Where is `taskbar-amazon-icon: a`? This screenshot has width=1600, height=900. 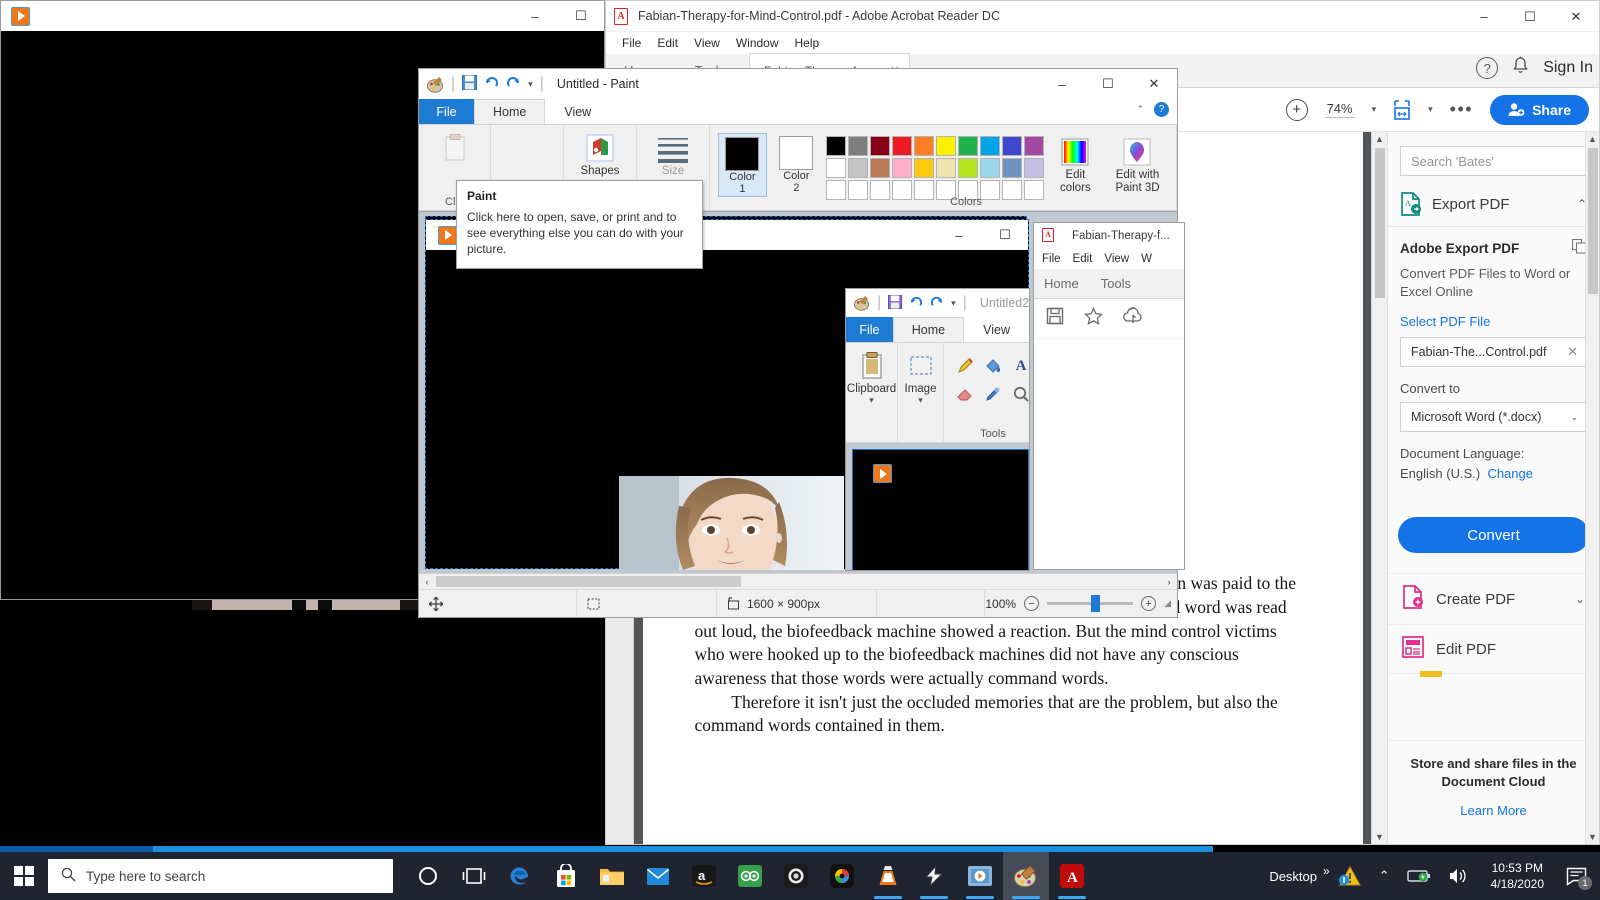 taskbar-amazon-icon: a is located at coordinates (704, 876).